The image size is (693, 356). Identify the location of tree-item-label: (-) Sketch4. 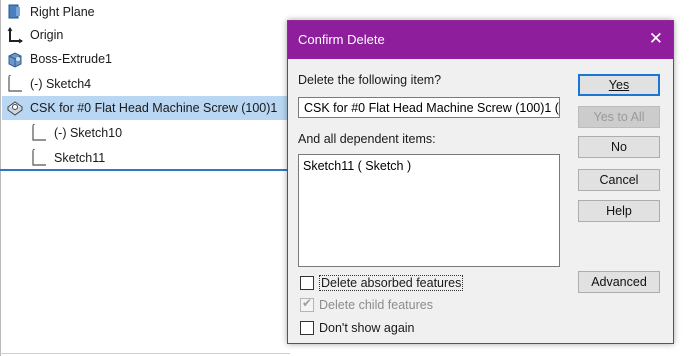
(61, 84).